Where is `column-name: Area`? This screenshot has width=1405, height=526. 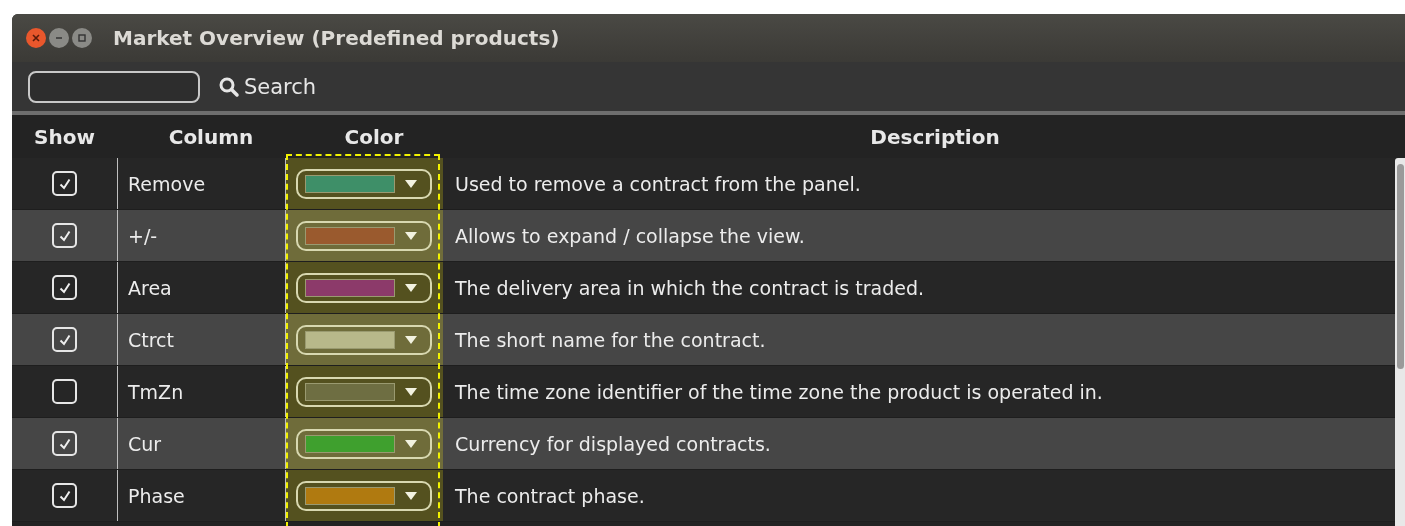 column-name: Area is located at coordinates (150, 287).